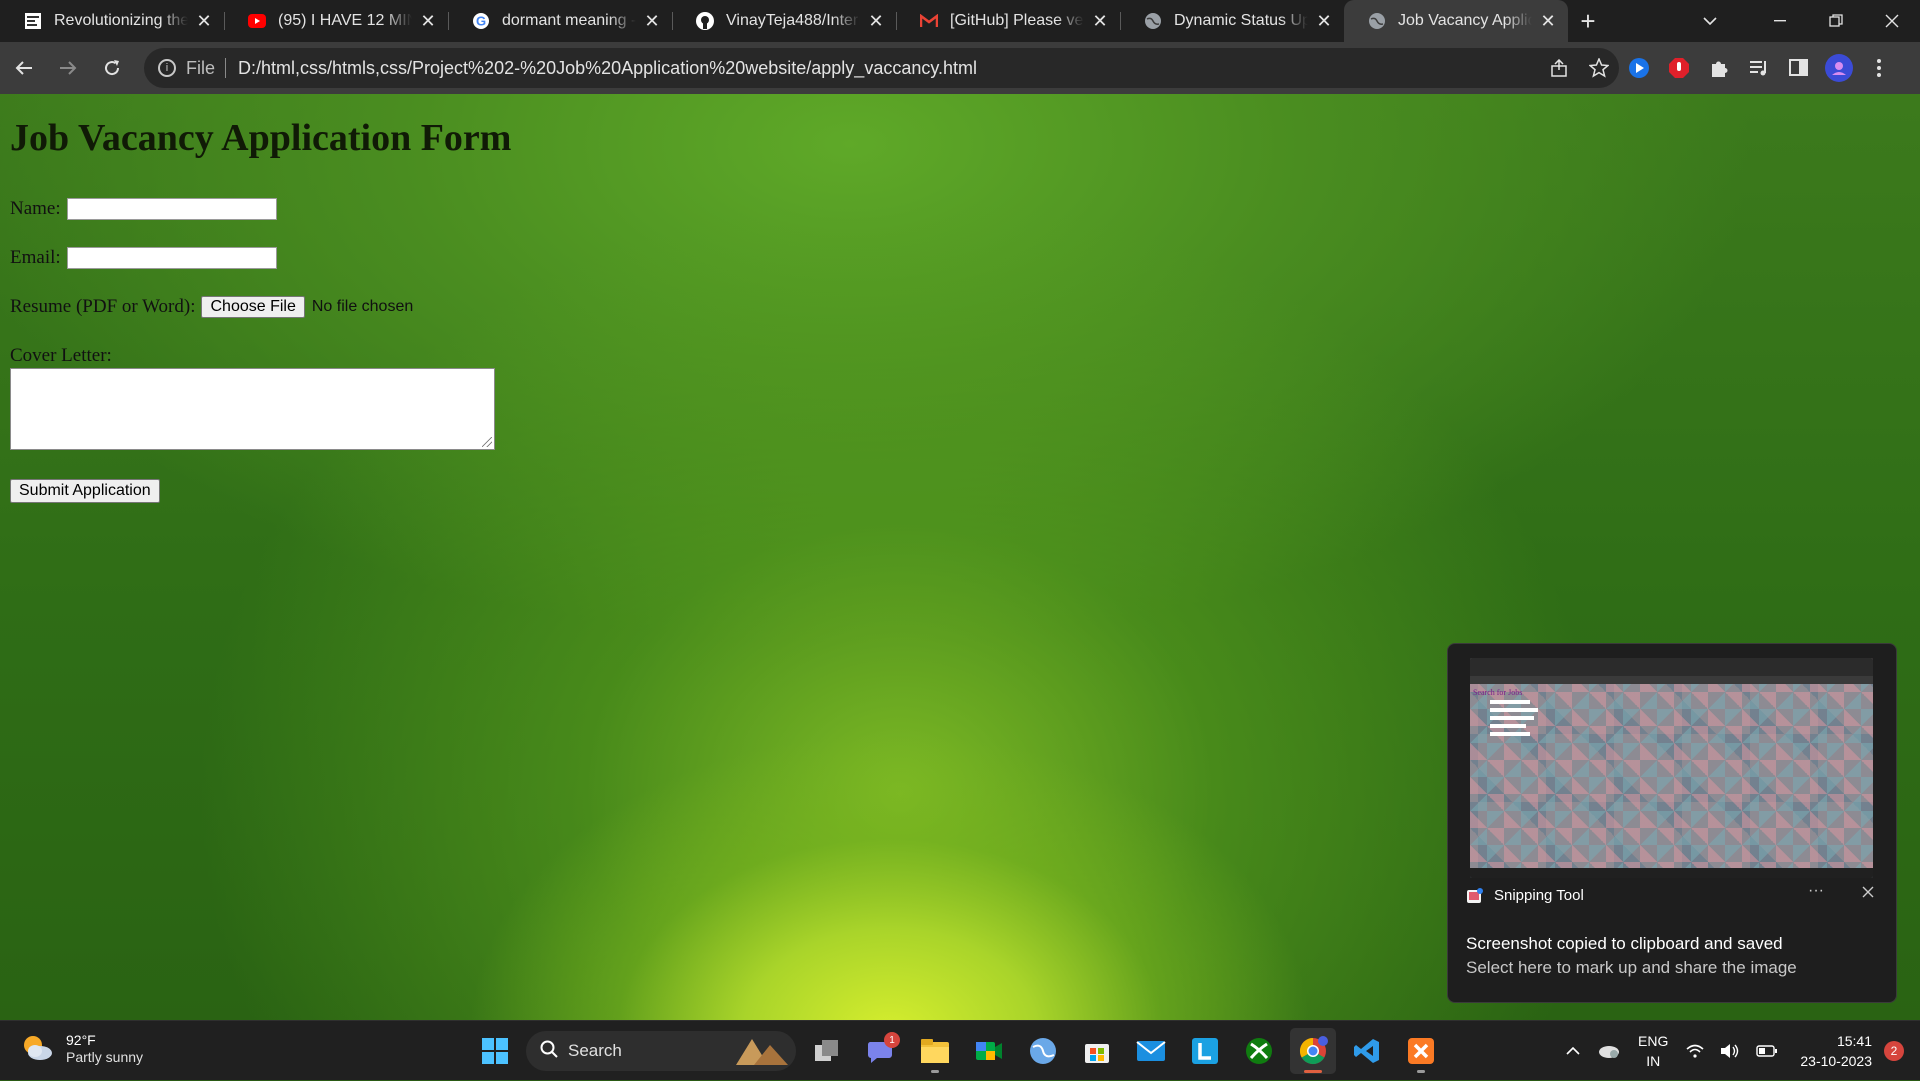  What do you see at coordinates (1151, 1051) in the screenshot?
I see `mail-icon` at bounding box center [1151, 1051].